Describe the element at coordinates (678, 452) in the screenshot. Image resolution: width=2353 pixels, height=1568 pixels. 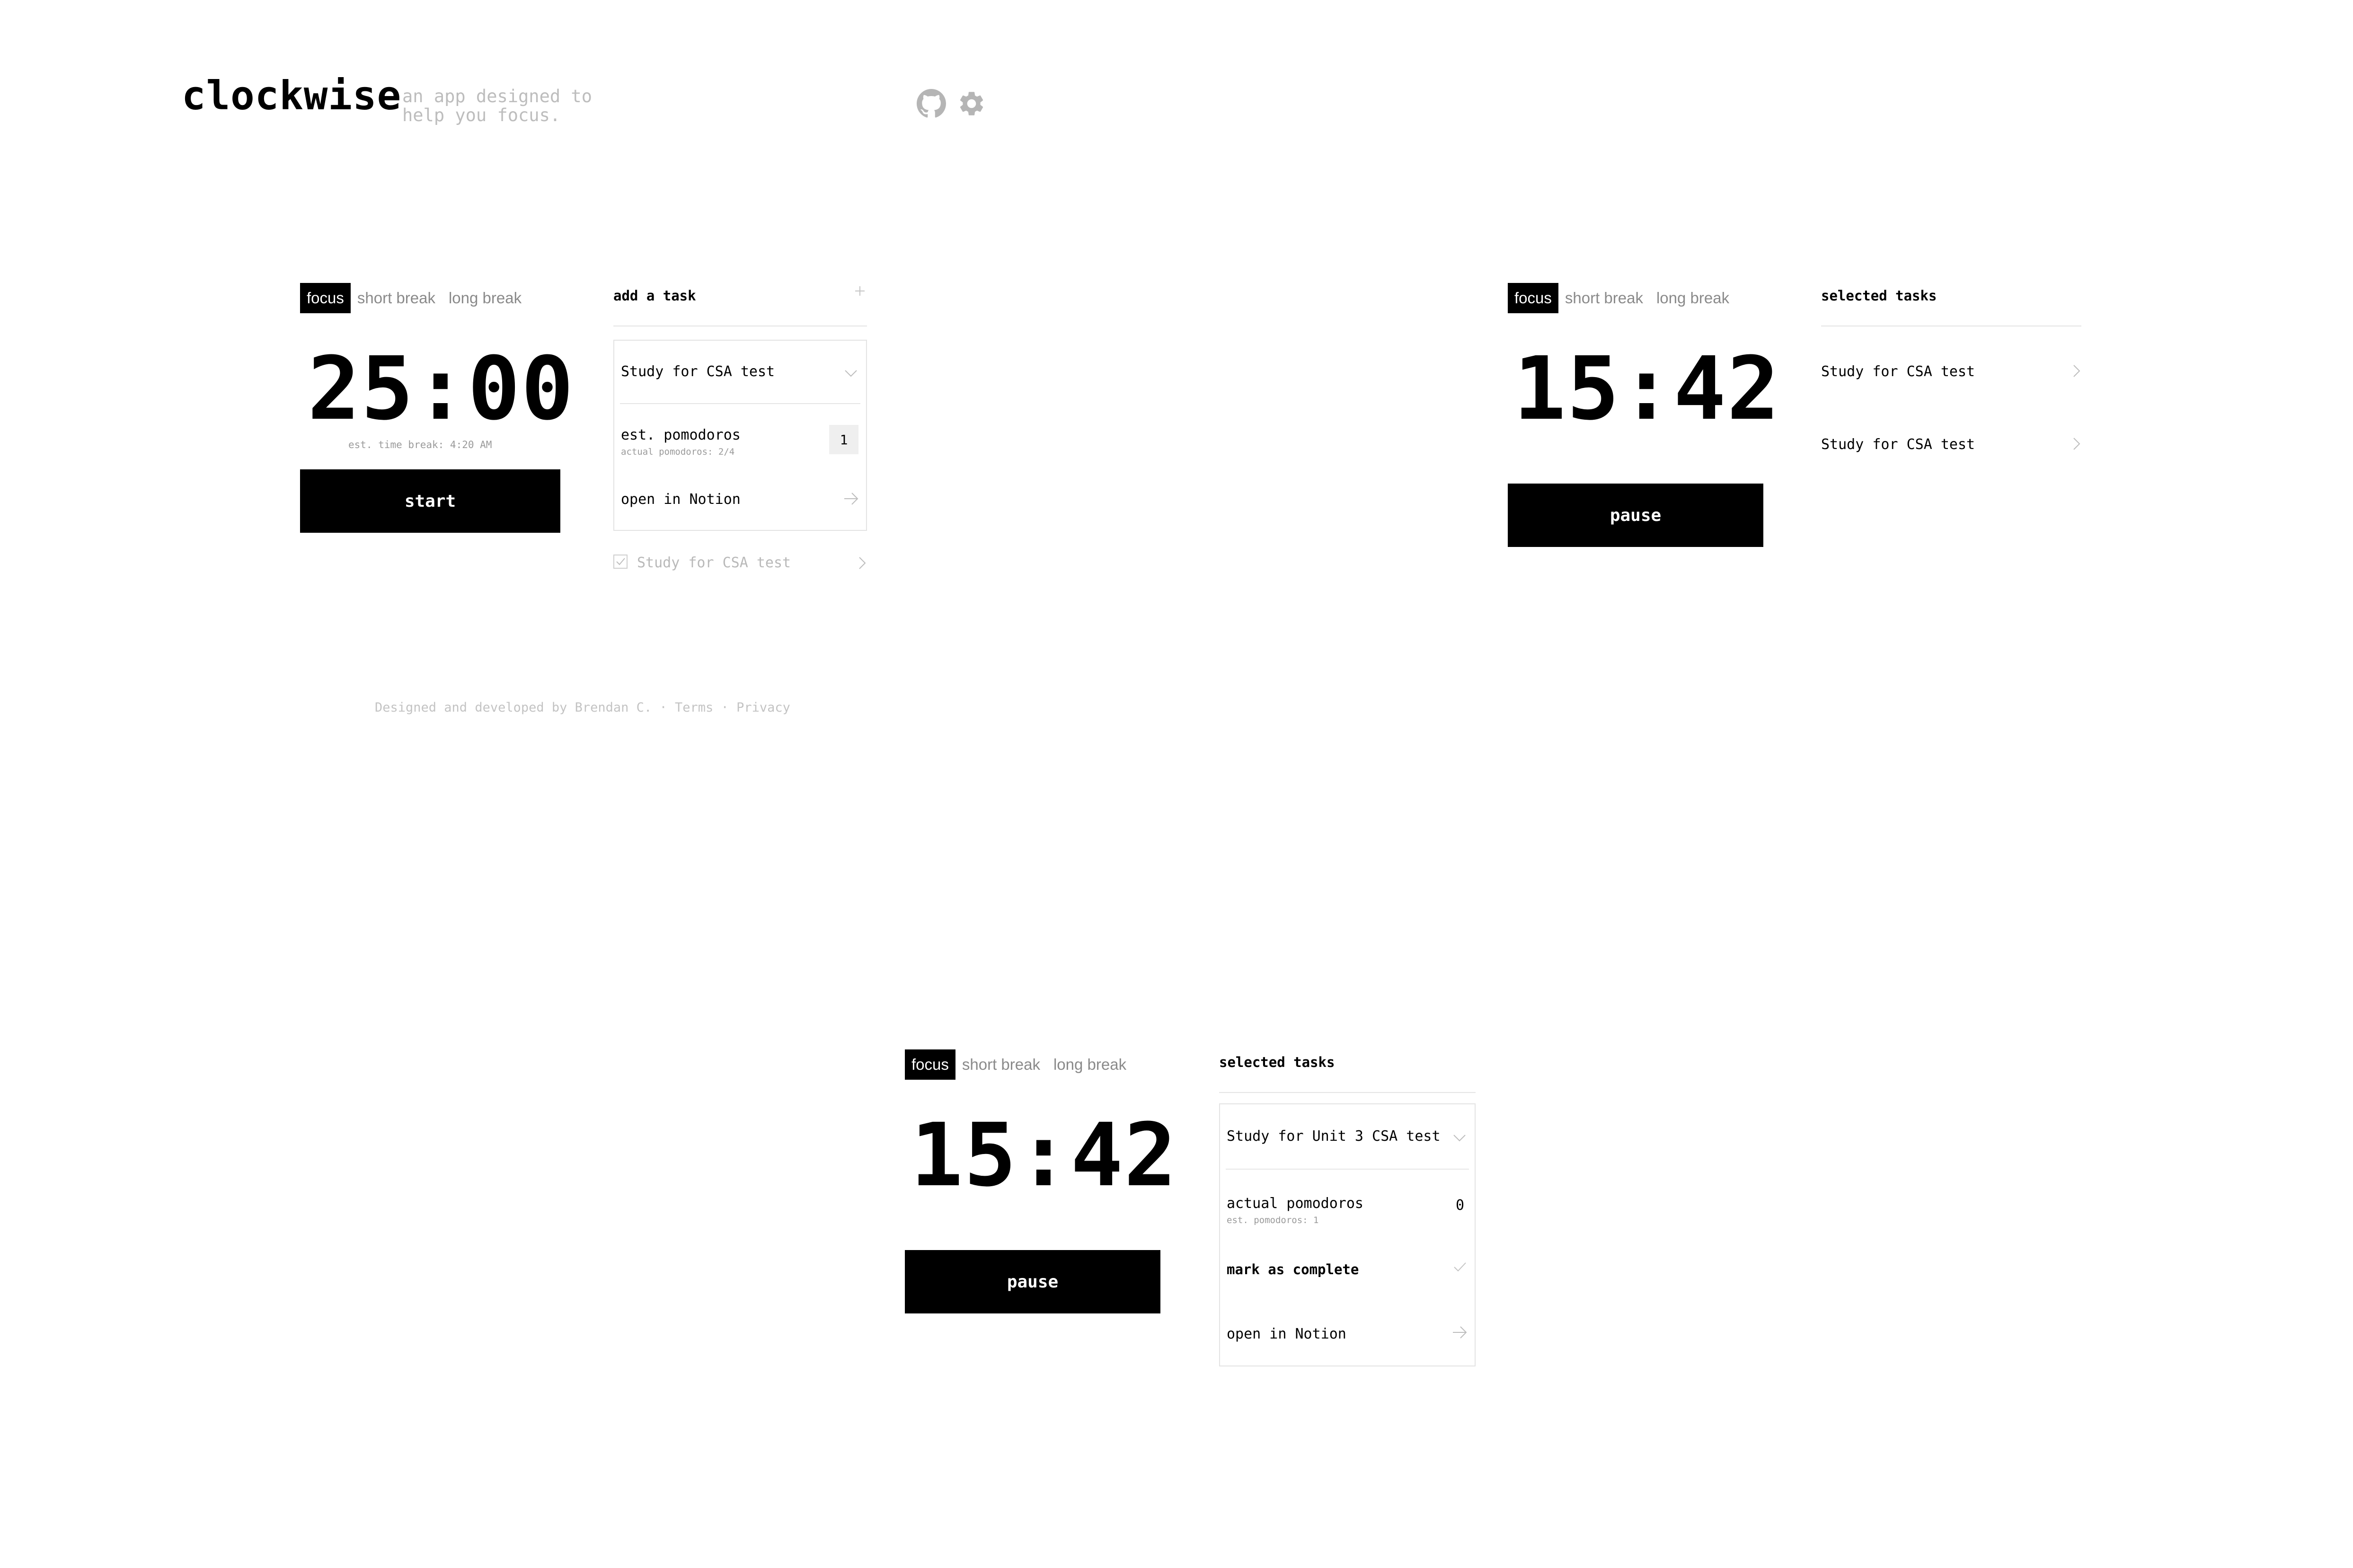
I see `actual-pomodoros-sub: actual pomodoros: 2/4` at that location.